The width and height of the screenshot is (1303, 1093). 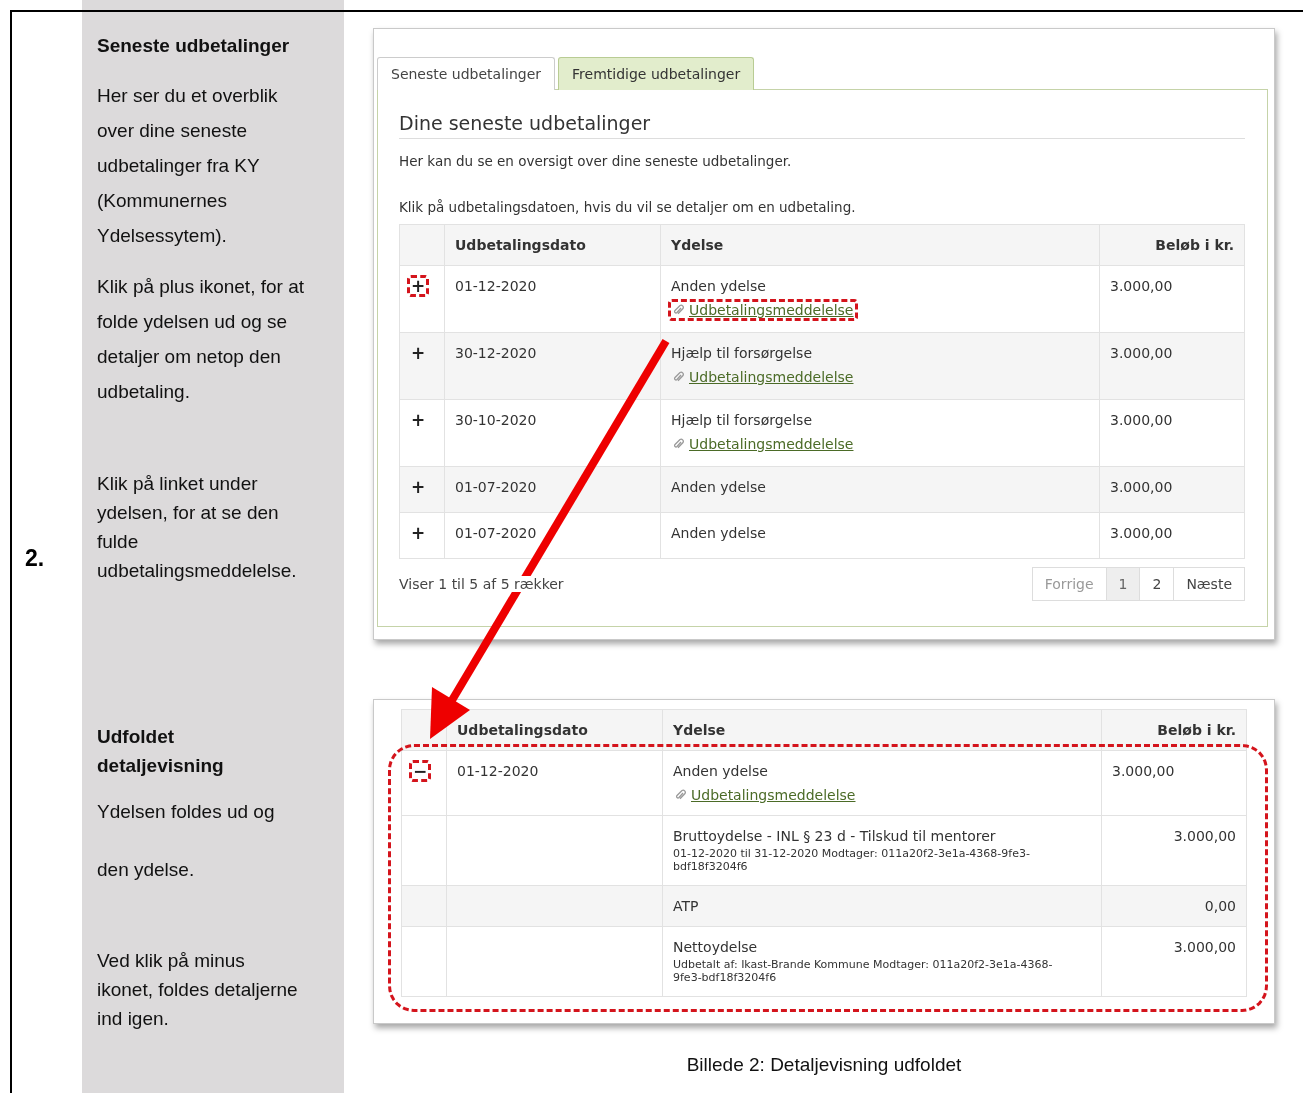 What do you see at coordinates (481, 584) in the screenshot?
I see `row-count-text: Viser 1 til 5 af 5 rækker` at bounding box center [481, 584].